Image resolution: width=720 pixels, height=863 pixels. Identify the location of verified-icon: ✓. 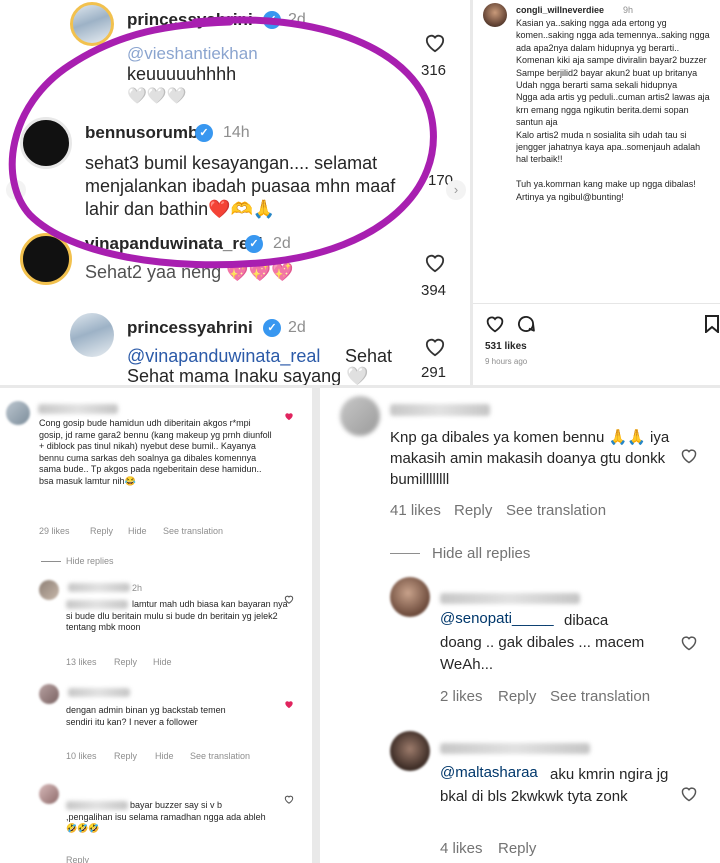
(272, 328).